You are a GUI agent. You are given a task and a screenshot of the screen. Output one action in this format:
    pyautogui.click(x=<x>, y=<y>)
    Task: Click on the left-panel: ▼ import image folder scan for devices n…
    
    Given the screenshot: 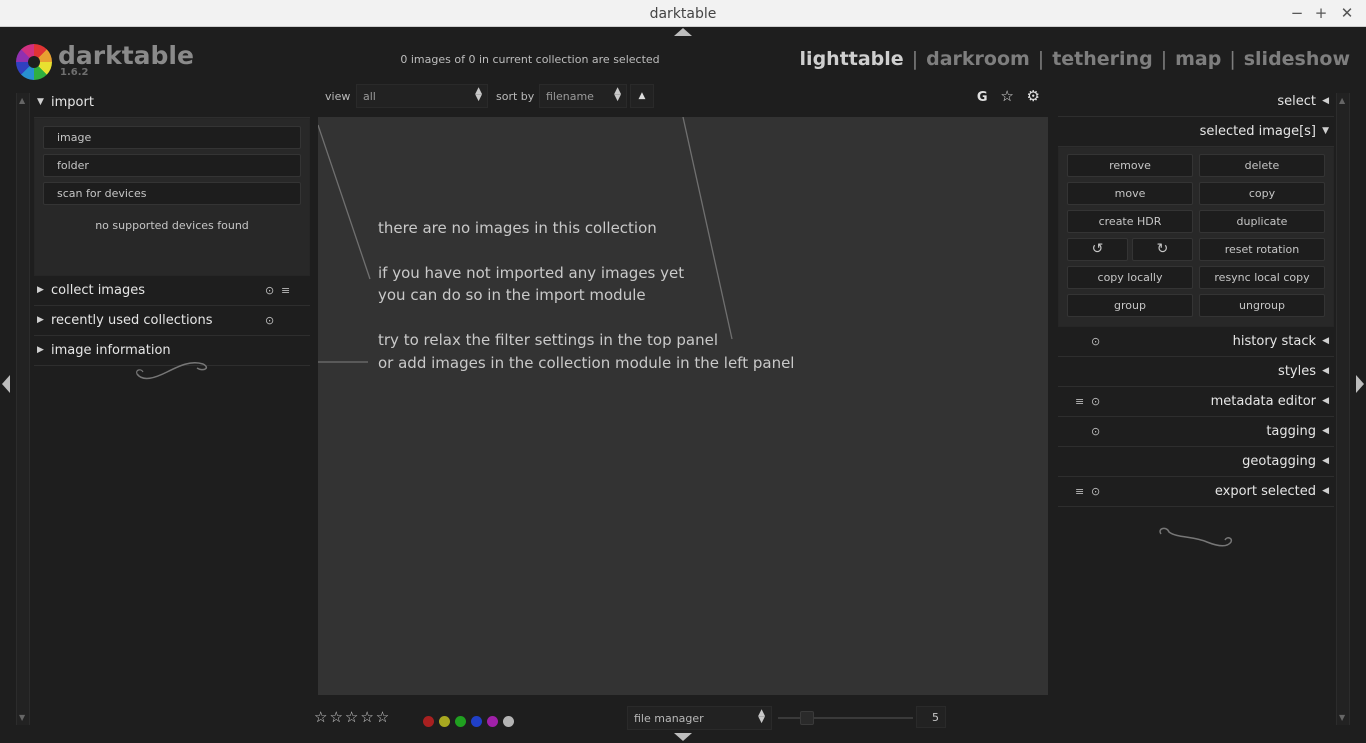 What is the action you would take?
    pyautogui.click(x=172, y=227)
    